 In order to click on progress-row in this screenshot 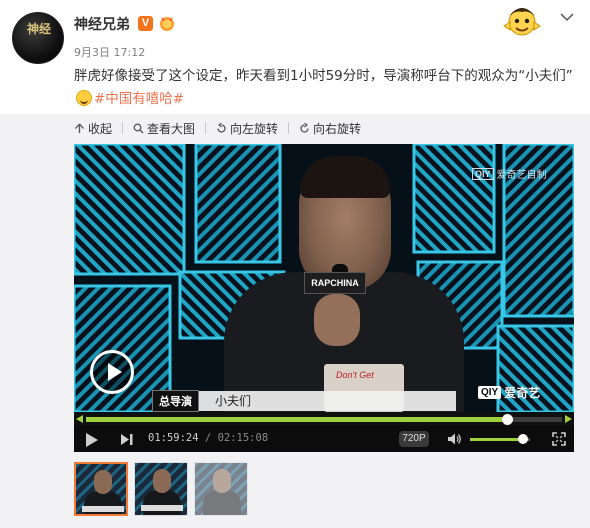, I will do `click(324, 419)`.